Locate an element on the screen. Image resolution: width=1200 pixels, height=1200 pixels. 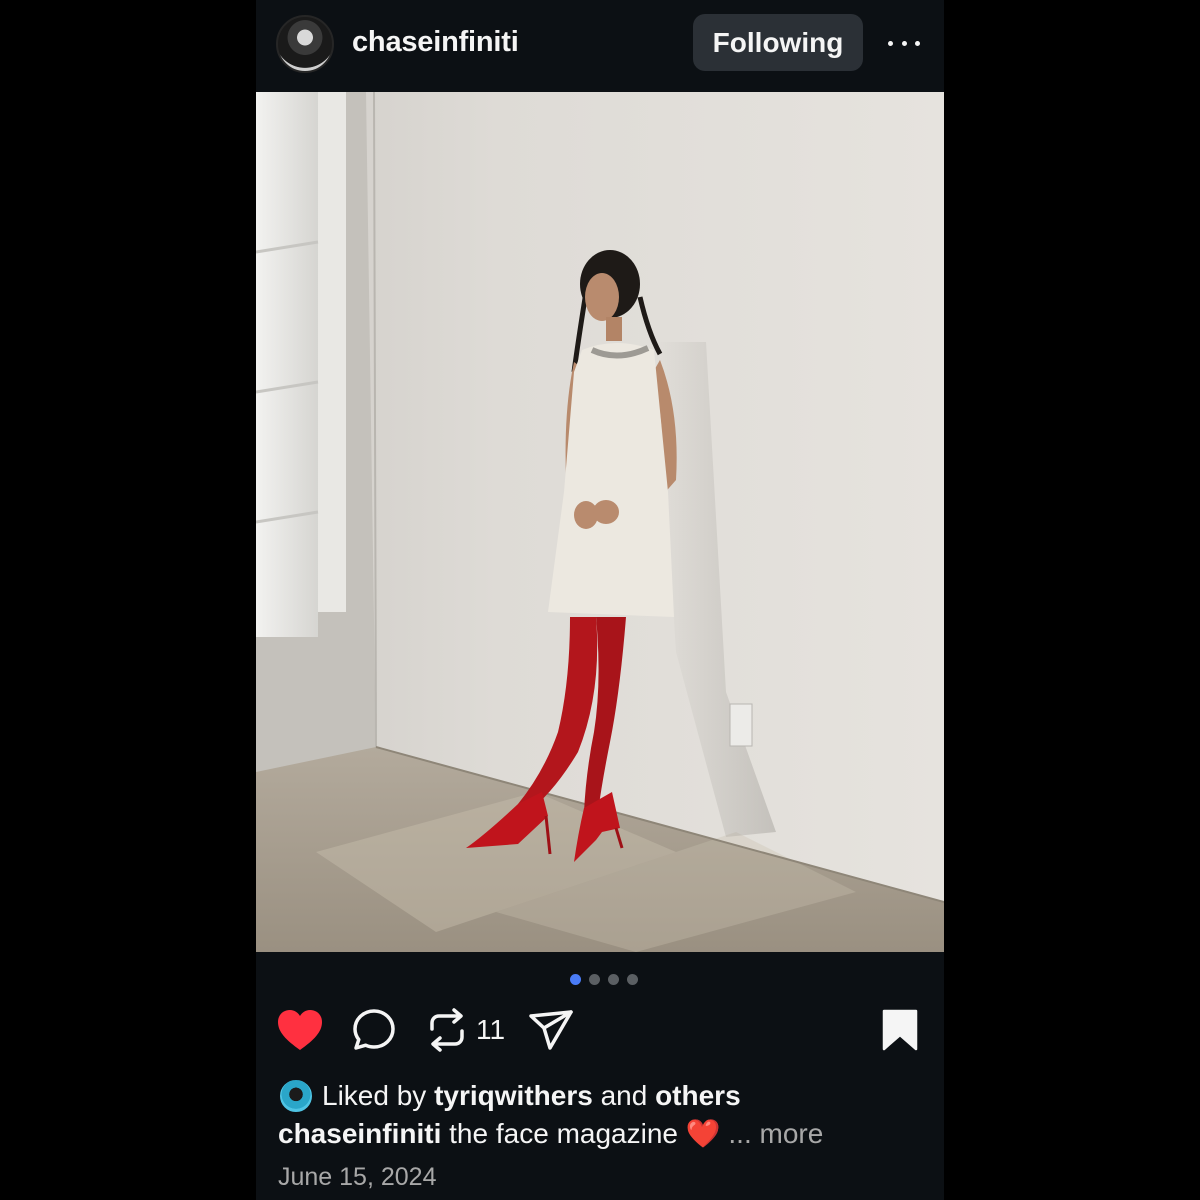
bookmark-icon is located at coordinates (900, 1030).